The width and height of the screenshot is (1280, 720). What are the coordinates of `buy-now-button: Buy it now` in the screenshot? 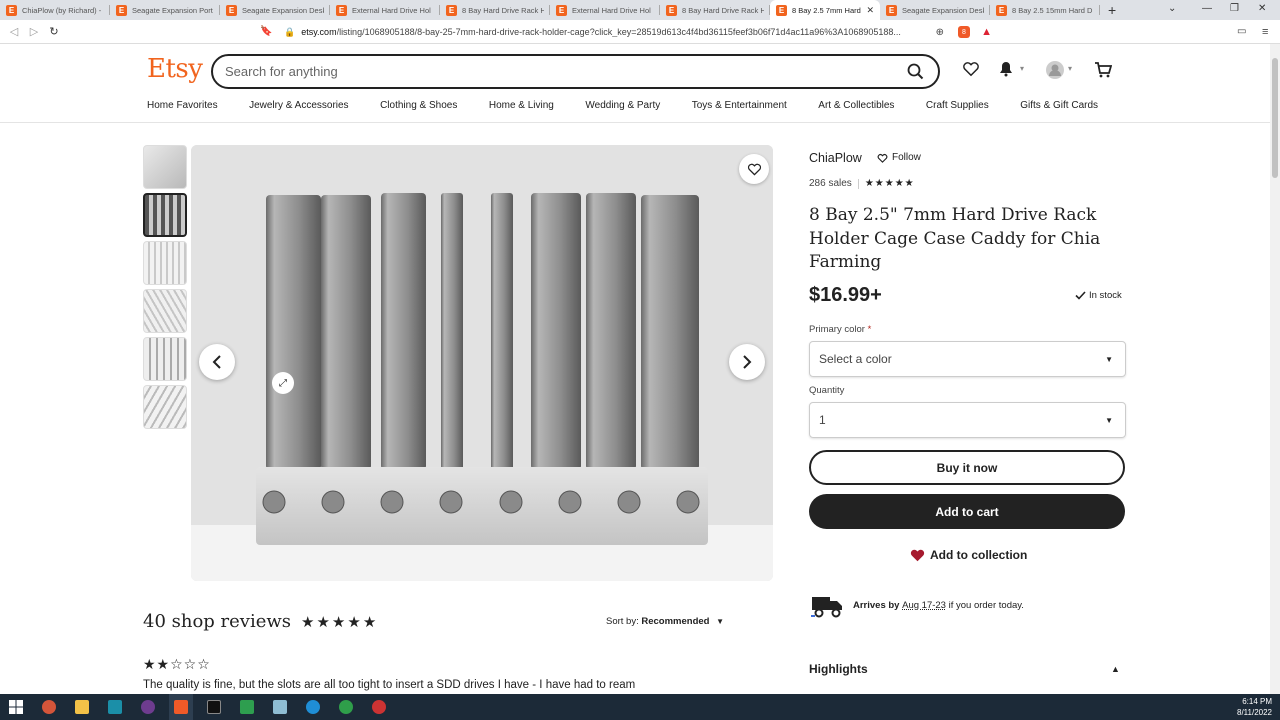 It's located at (967, 467).